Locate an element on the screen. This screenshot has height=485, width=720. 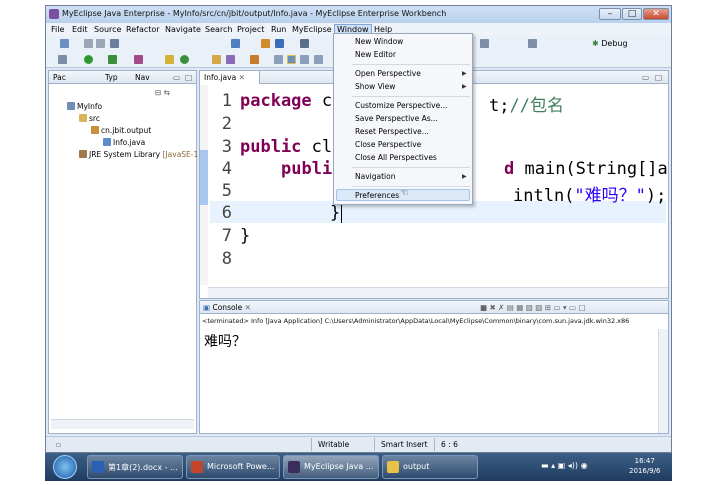
browser-icon is located at coordinates (279, 43).